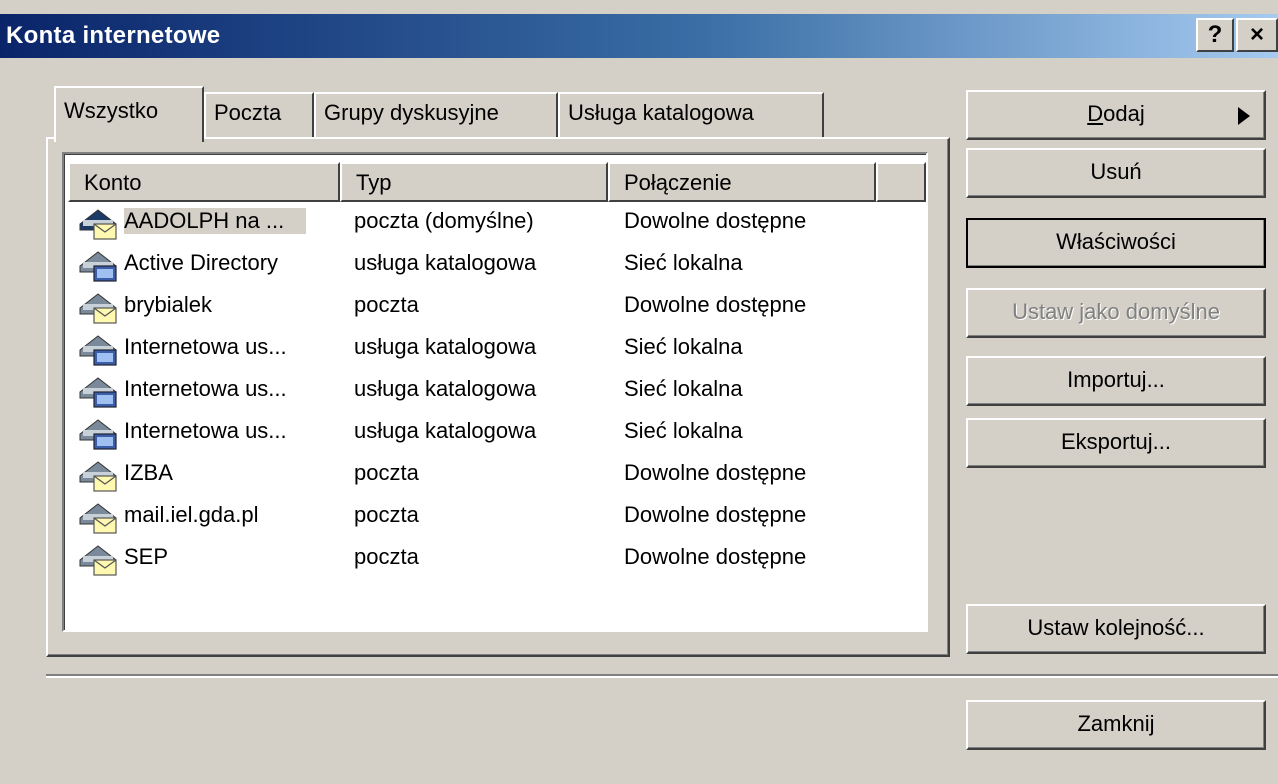 This screenshot has height=784, width=1278. I want to click on remove-button: Usuń, so click(1116, 173).